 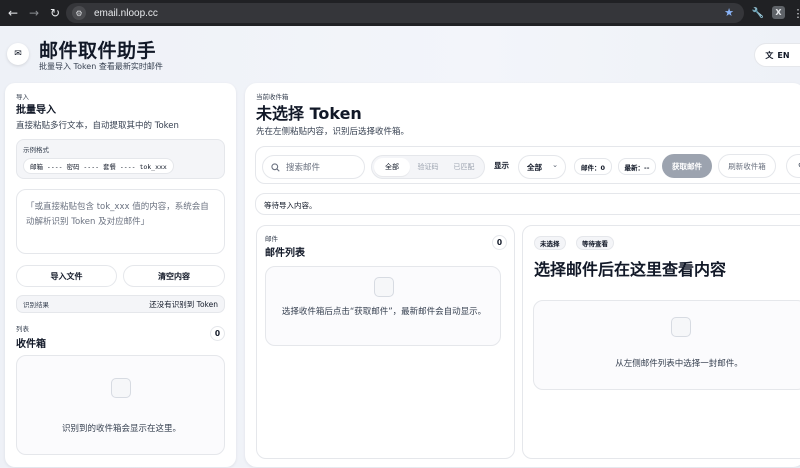 What do you see at coordinates (783, 55) in the screenshot?
I see `language-label: EN` at bounding box center [783, 55].